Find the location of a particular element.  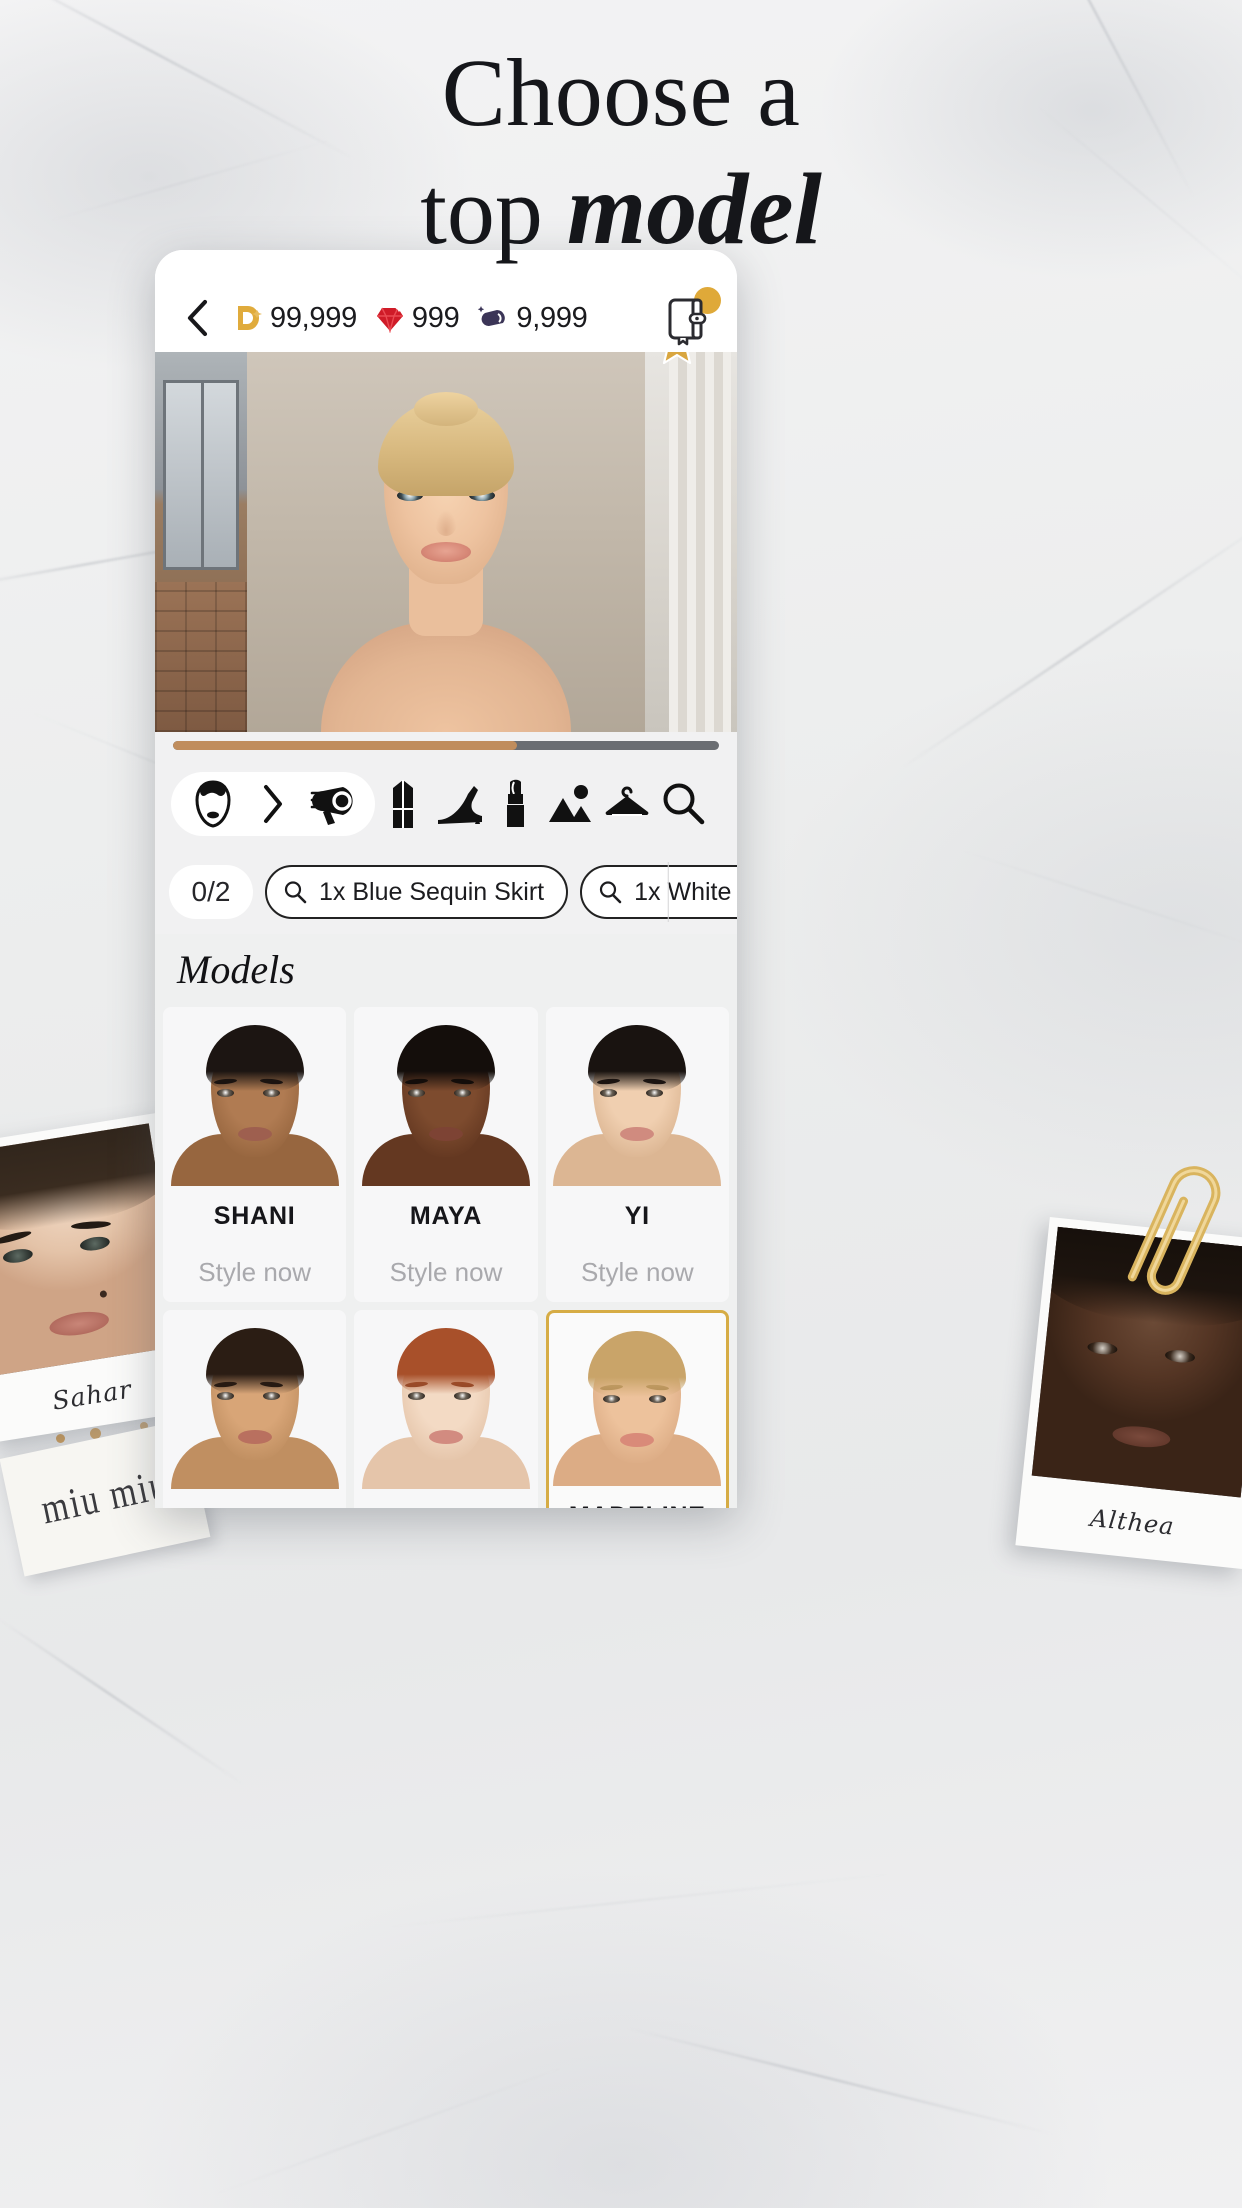

active-category-pill is located at coordinates (273, 804).